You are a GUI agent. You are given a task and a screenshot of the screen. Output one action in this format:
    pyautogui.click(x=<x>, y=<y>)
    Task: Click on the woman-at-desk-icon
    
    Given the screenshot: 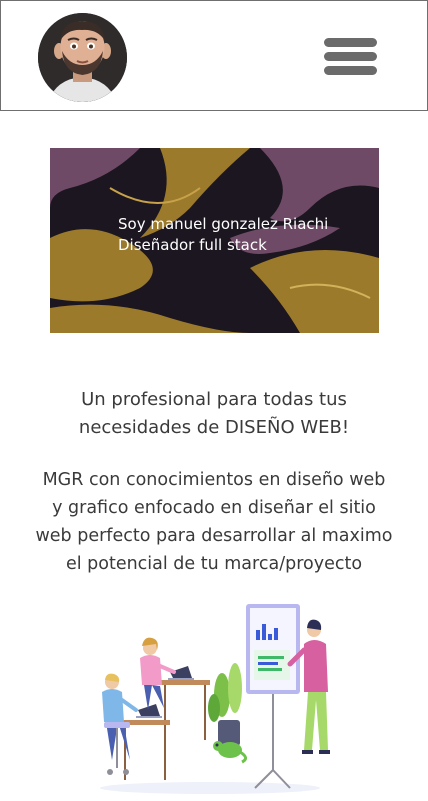 What is the action you would take?
    pyautogui.click(x=158, y=673)
    